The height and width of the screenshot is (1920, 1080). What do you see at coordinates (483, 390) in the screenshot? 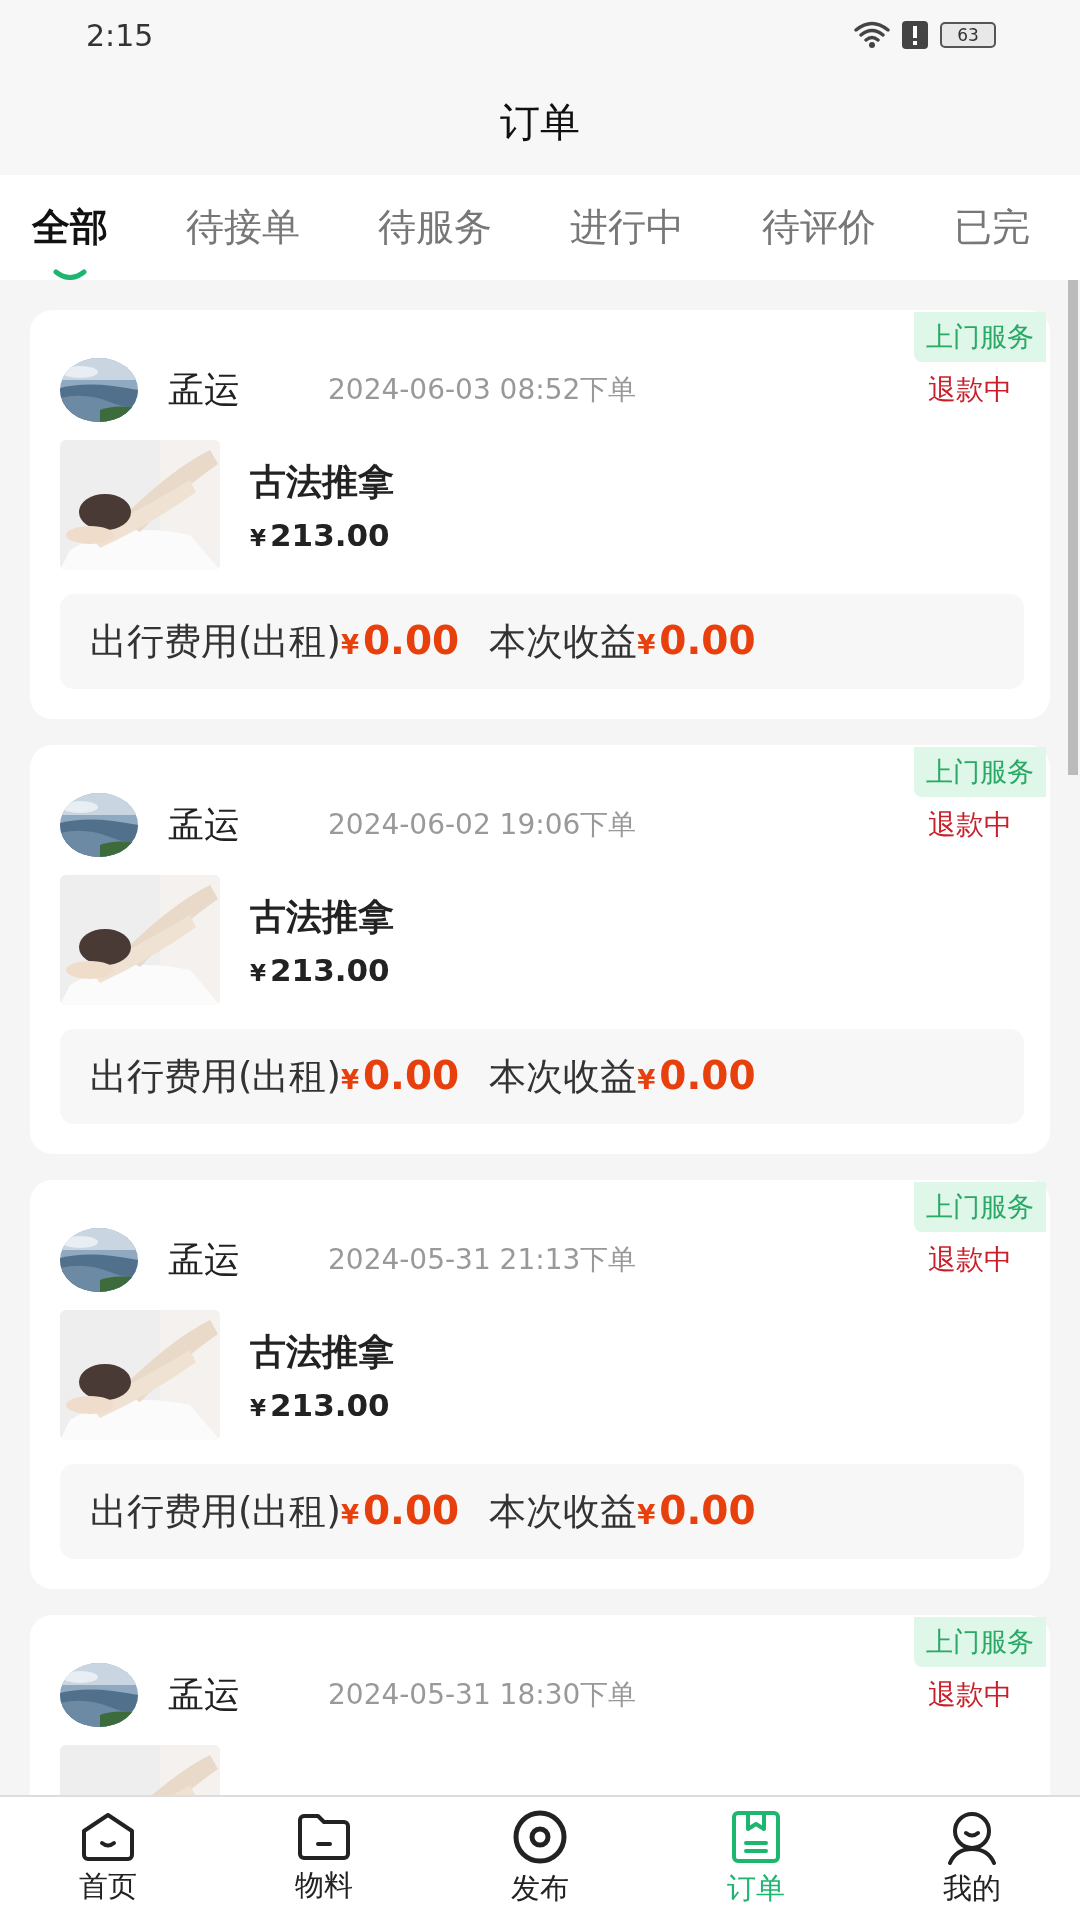
I see `order-date: 2024-06-03 08:52下单` at bounding box center [483, 390].